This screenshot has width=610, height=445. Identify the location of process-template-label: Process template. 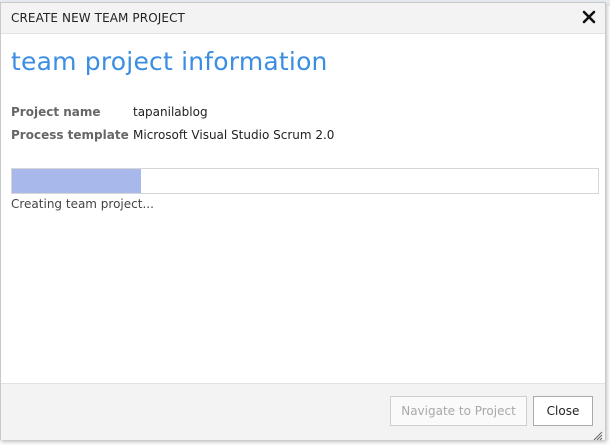
(70, 135).